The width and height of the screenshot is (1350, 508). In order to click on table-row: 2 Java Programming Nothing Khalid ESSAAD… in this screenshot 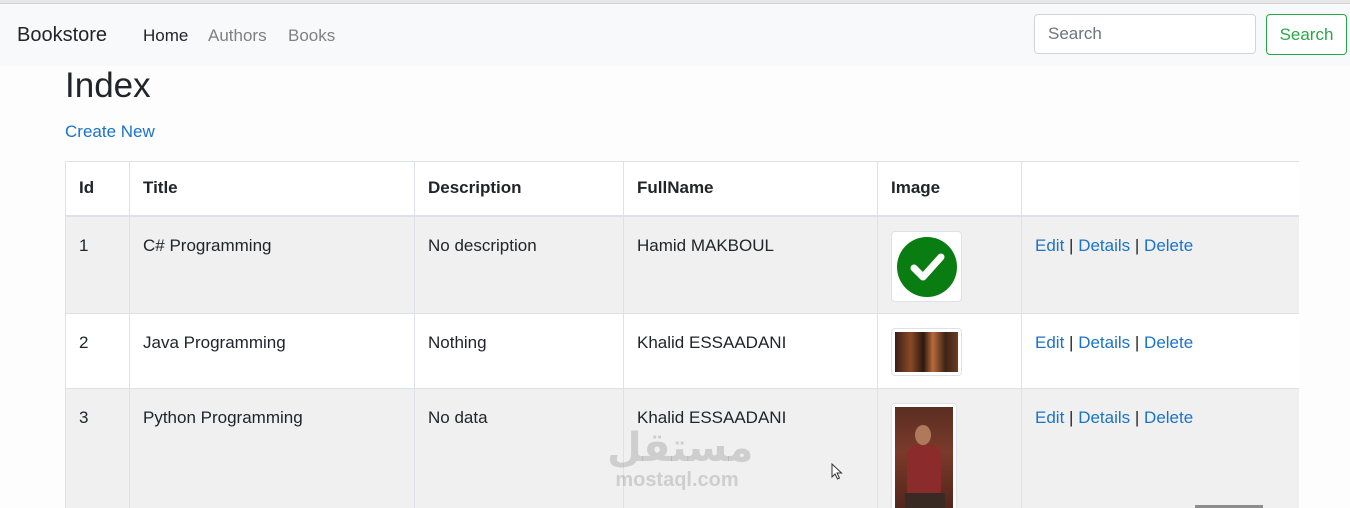, I will do `click(682, 351)`.